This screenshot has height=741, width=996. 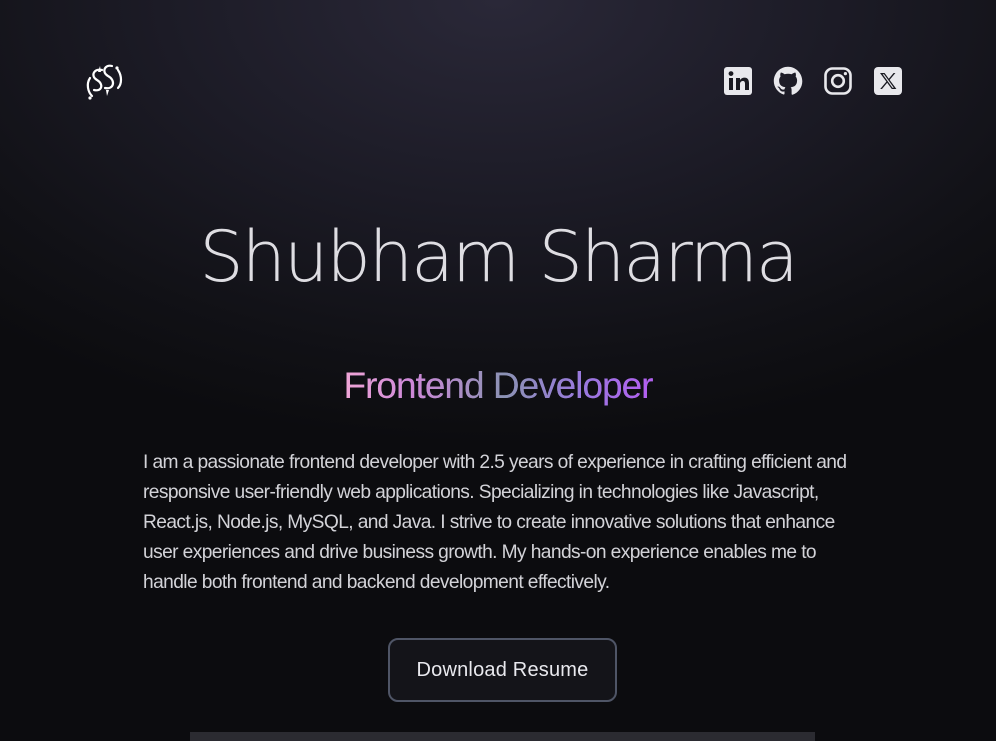 I want to click on ss-monogram-icon, so click(x=104, y=82).